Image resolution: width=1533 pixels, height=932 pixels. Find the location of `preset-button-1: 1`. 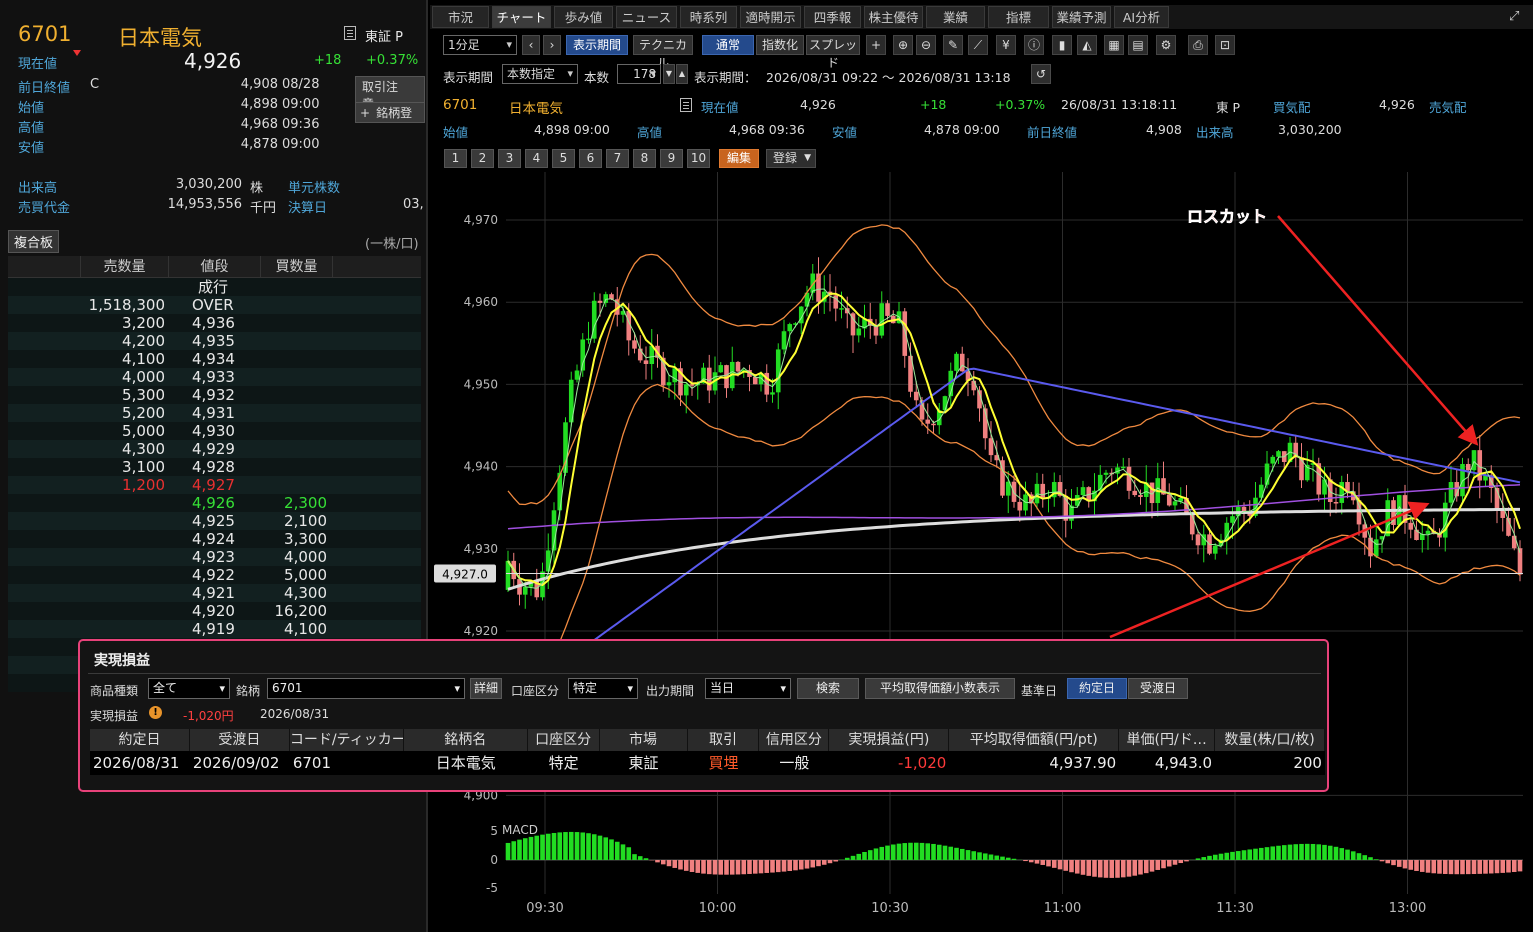

preset-button-1: 1 is located at coordinates (455, 158).